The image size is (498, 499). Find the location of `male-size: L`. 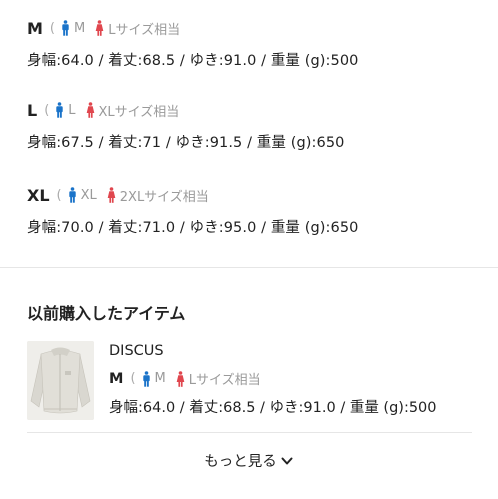

male-size: L is located at coordinates (65, 110).